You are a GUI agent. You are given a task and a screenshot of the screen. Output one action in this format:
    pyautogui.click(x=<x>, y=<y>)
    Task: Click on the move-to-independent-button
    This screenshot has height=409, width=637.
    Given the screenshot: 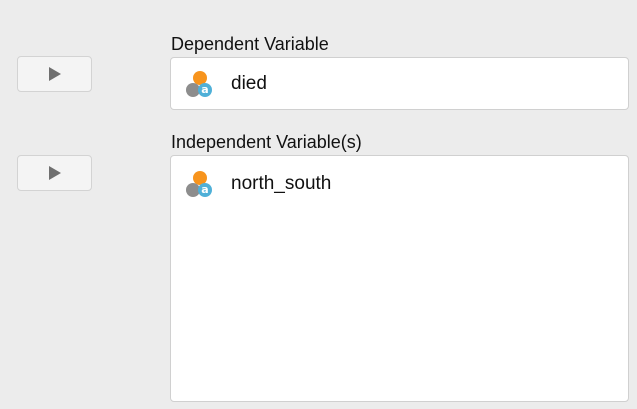 What is the action you would take?
    pyautogui.click(x=54, y=173)
    